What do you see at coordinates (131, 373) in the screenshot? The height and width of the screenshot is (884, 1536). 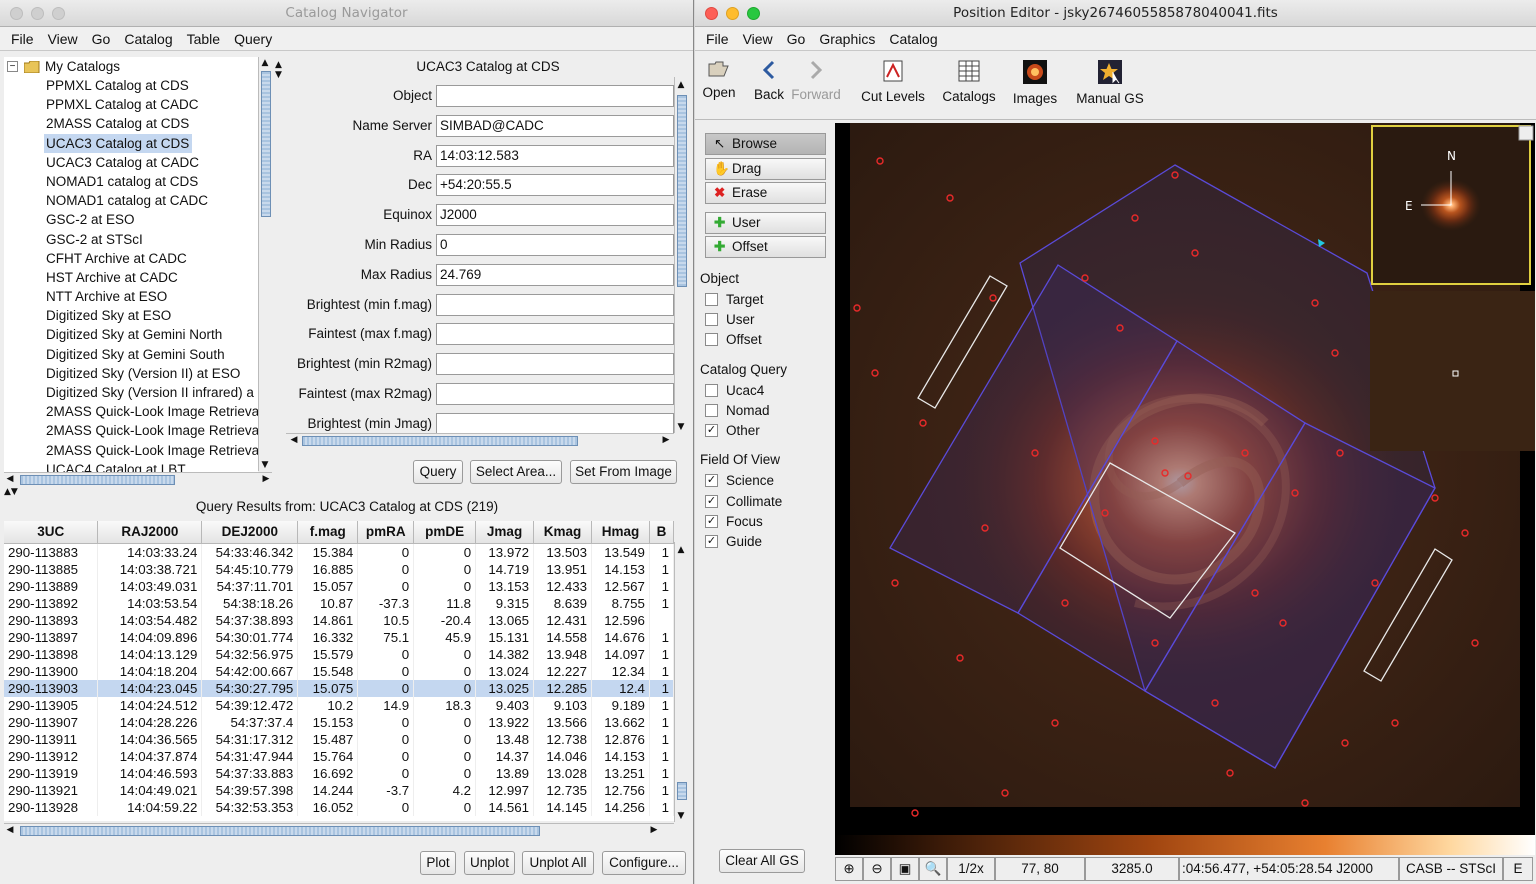 I see `tree-item: Digitized Sky (Version II) at ESO` at bounding box center [131, 373].